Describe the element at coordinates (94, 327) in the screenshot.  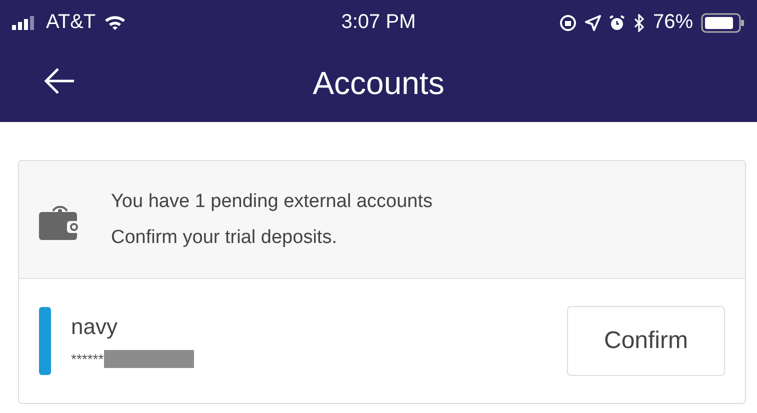
I see `account-name: navy` at that location.